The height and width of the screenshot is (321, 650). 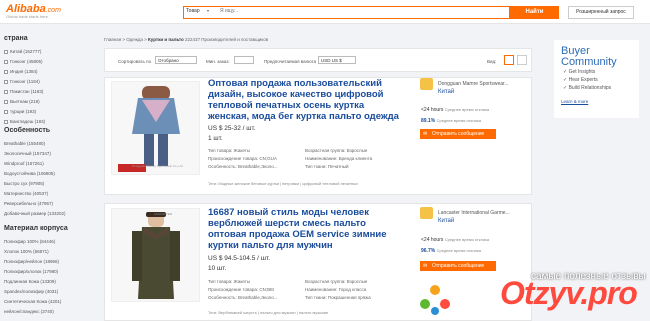 I want to click on product-price: US $ 94.5-104.5 / шт., so click(x=239, y=258).